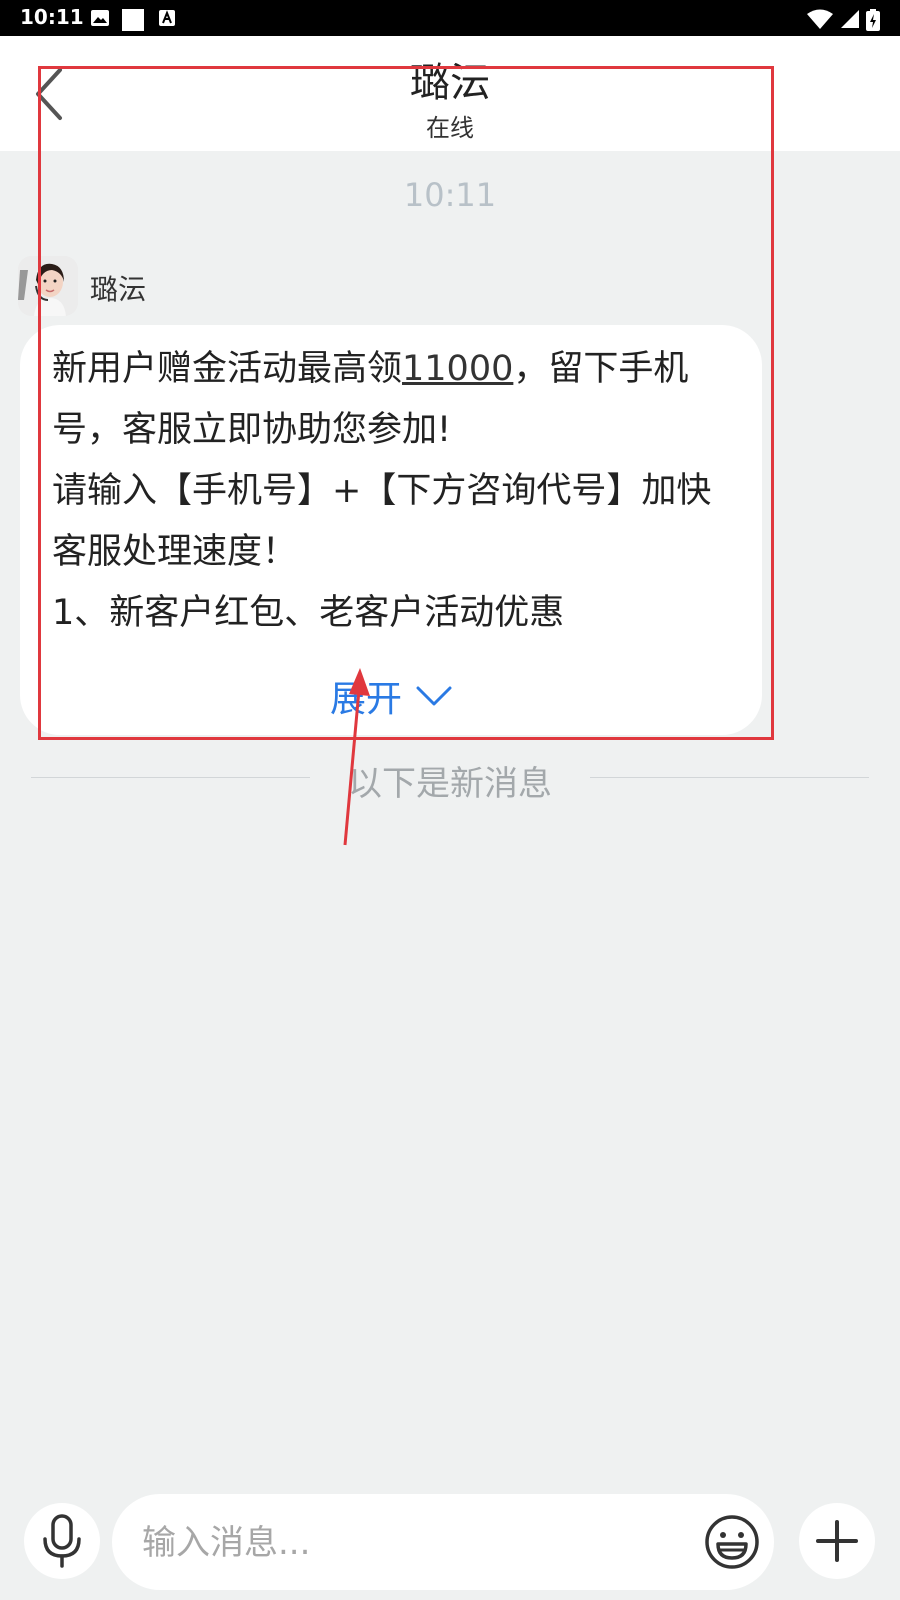 The height and width of the screenshot is (1600, 900). Describe the element at coordinates (729, 777) in the screenshot. I see `divider-line-right` at that location.